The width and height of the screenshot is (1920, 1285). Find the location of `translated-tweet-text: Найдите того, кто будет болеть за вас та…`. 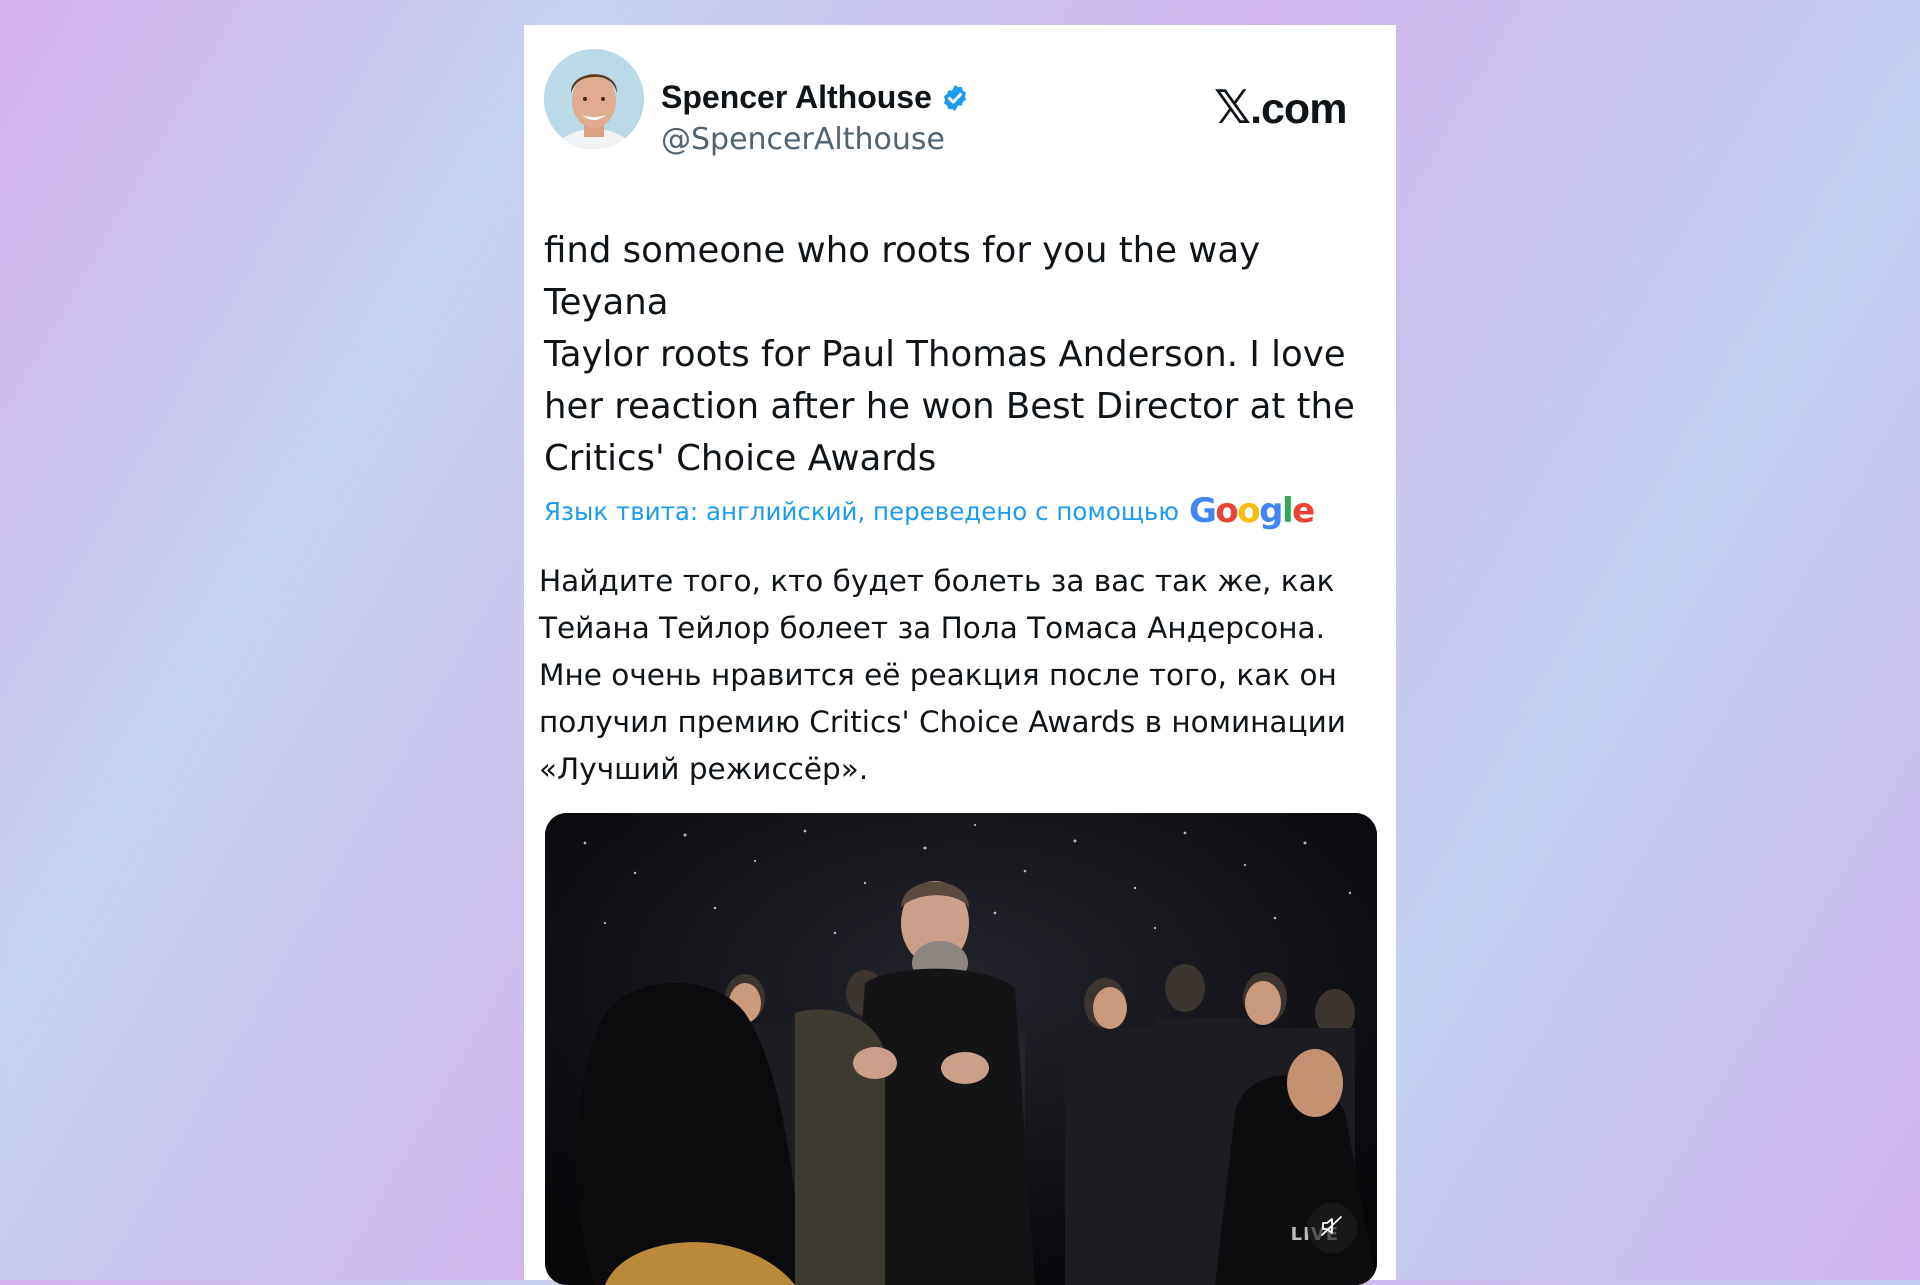

translated-tweet-text: Найдите того, кто будет болеть за вас та… is located at coordinates (959, 675).